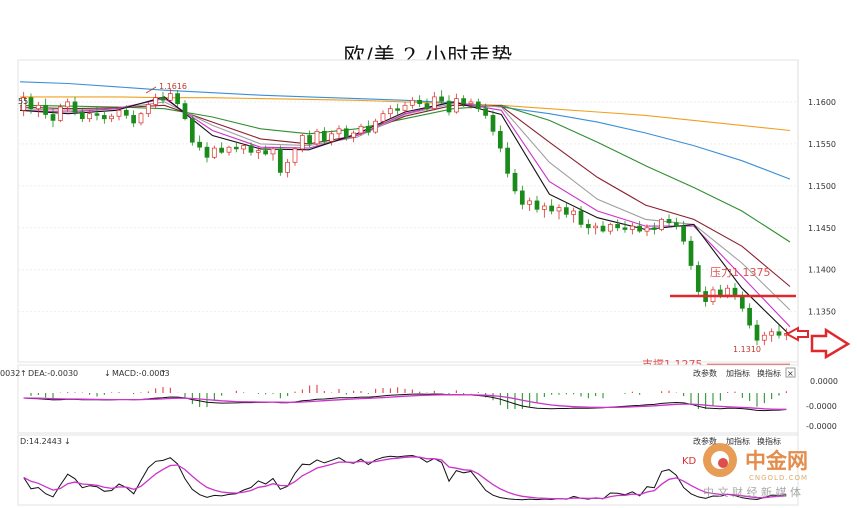 The width and height of the screenshot is (857, 508). What do you see at coordinates (822, 102) in the screenshot?
I see `y-tick-label: 1.1600` at bounding box center [822, 102].